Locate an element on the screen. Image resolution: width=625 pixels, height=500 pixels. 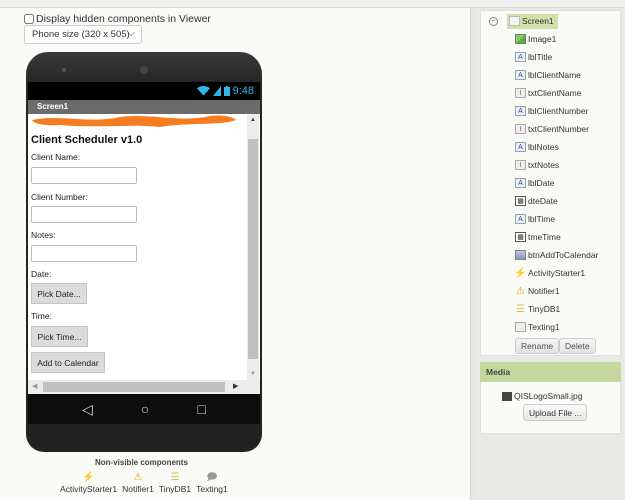
scroll-right-arrow-icon: ▶ is located at coordinates (235, 386).